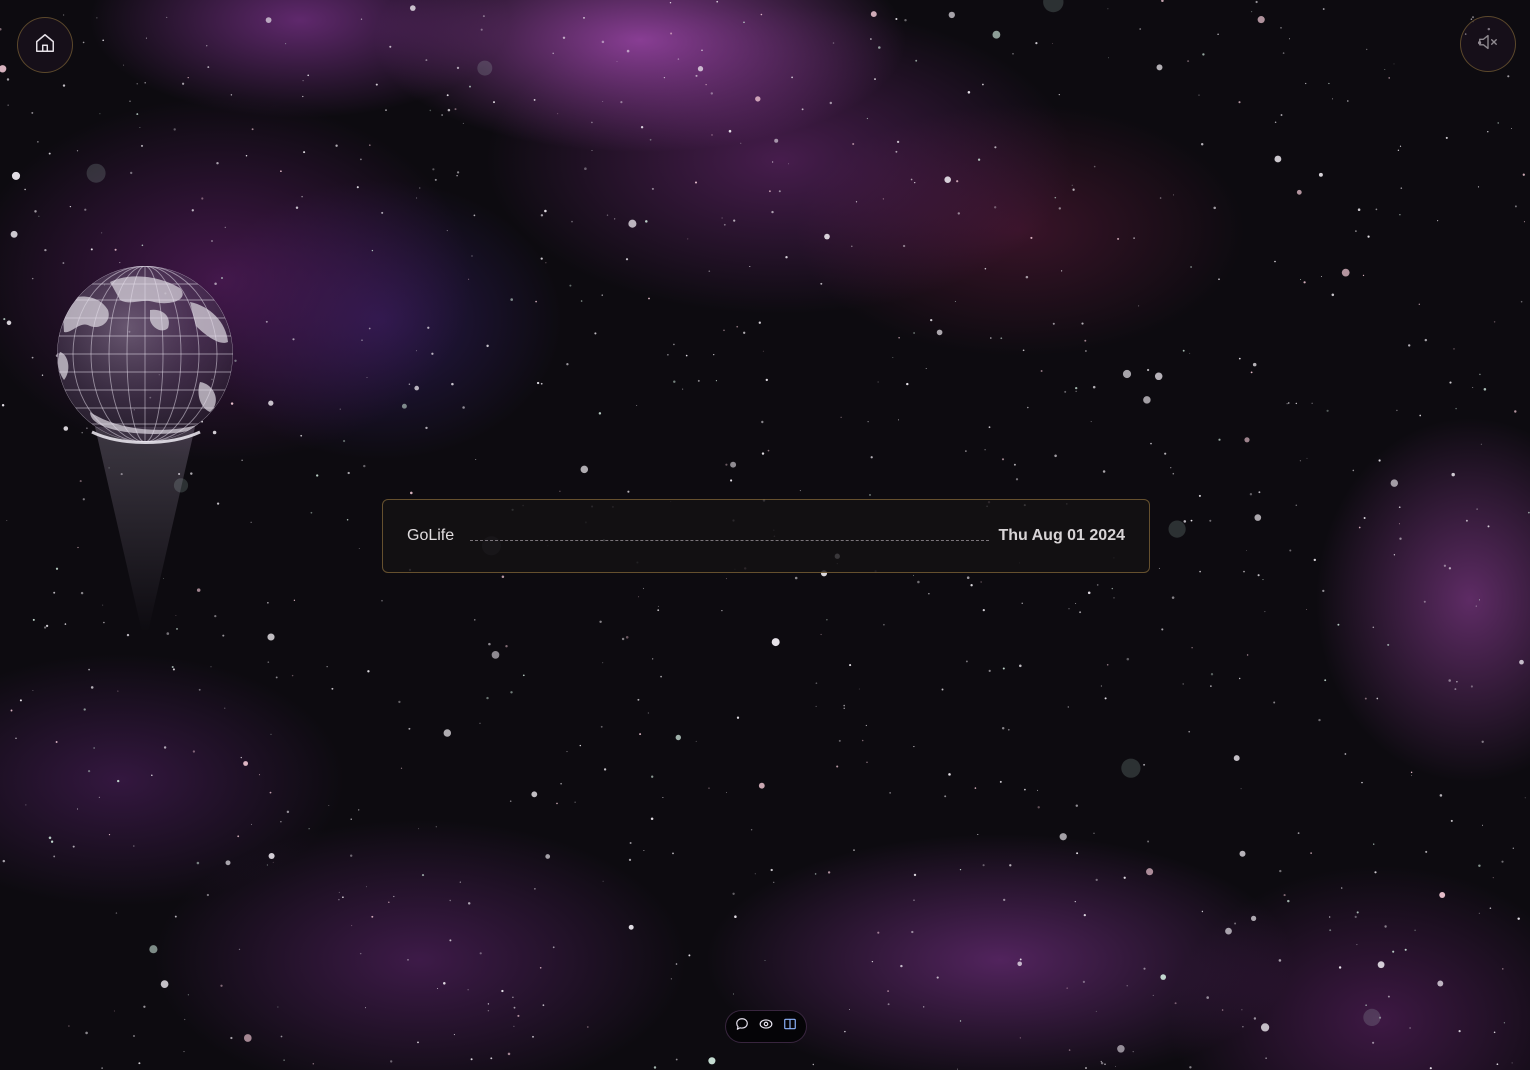 This screenshot has width=1530, height=1070. Describe the element at coordinates (730, 540) in the screenshot. I see `dotted-leader` at that location.